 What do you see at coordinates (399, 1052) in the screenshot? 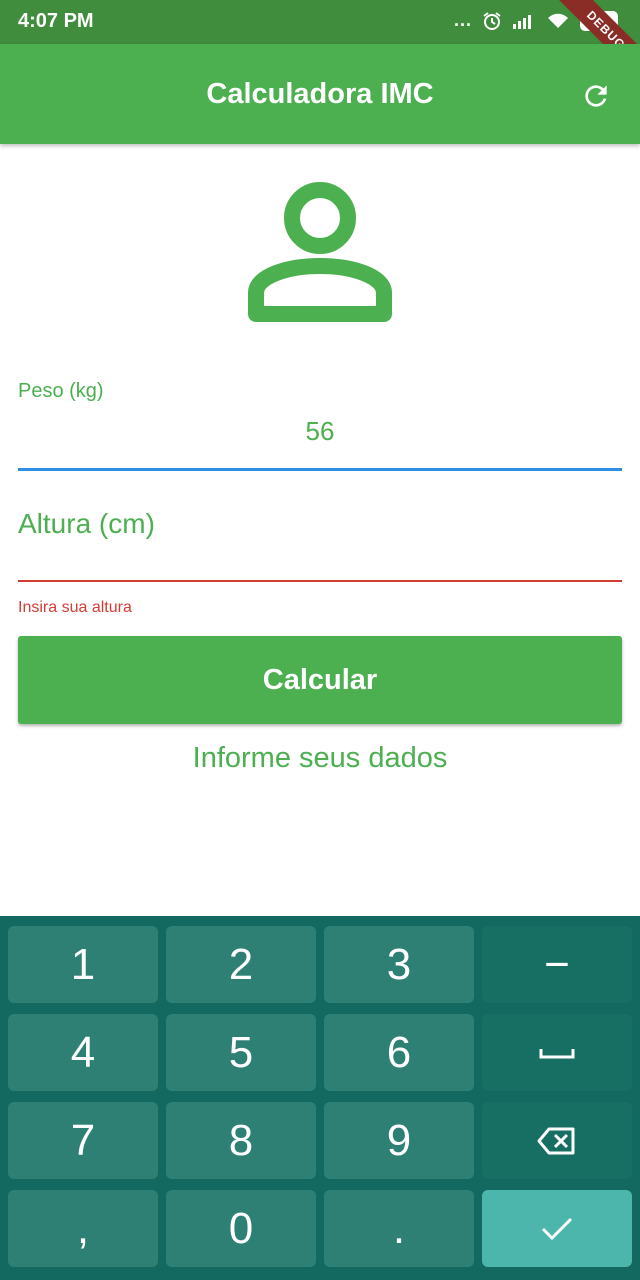
I see `key-6: 6` at bounding box center [399, 1052].